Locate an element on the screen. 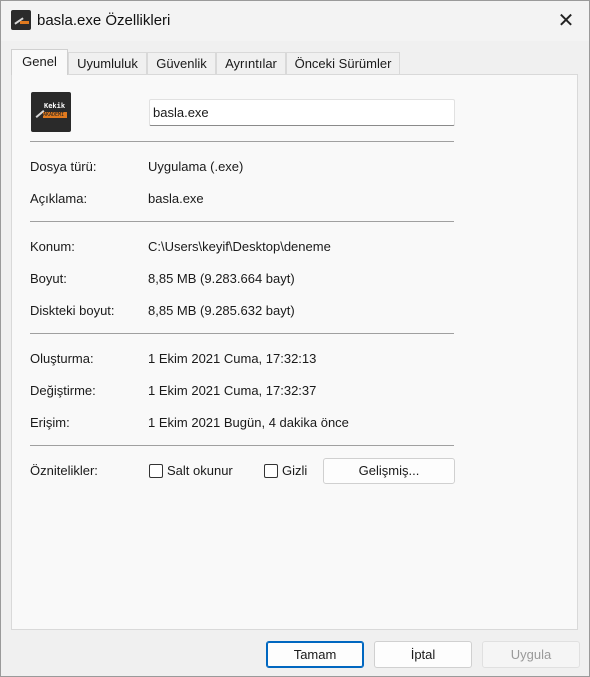  readonly-checkbox is located at coordinates (156, 470).